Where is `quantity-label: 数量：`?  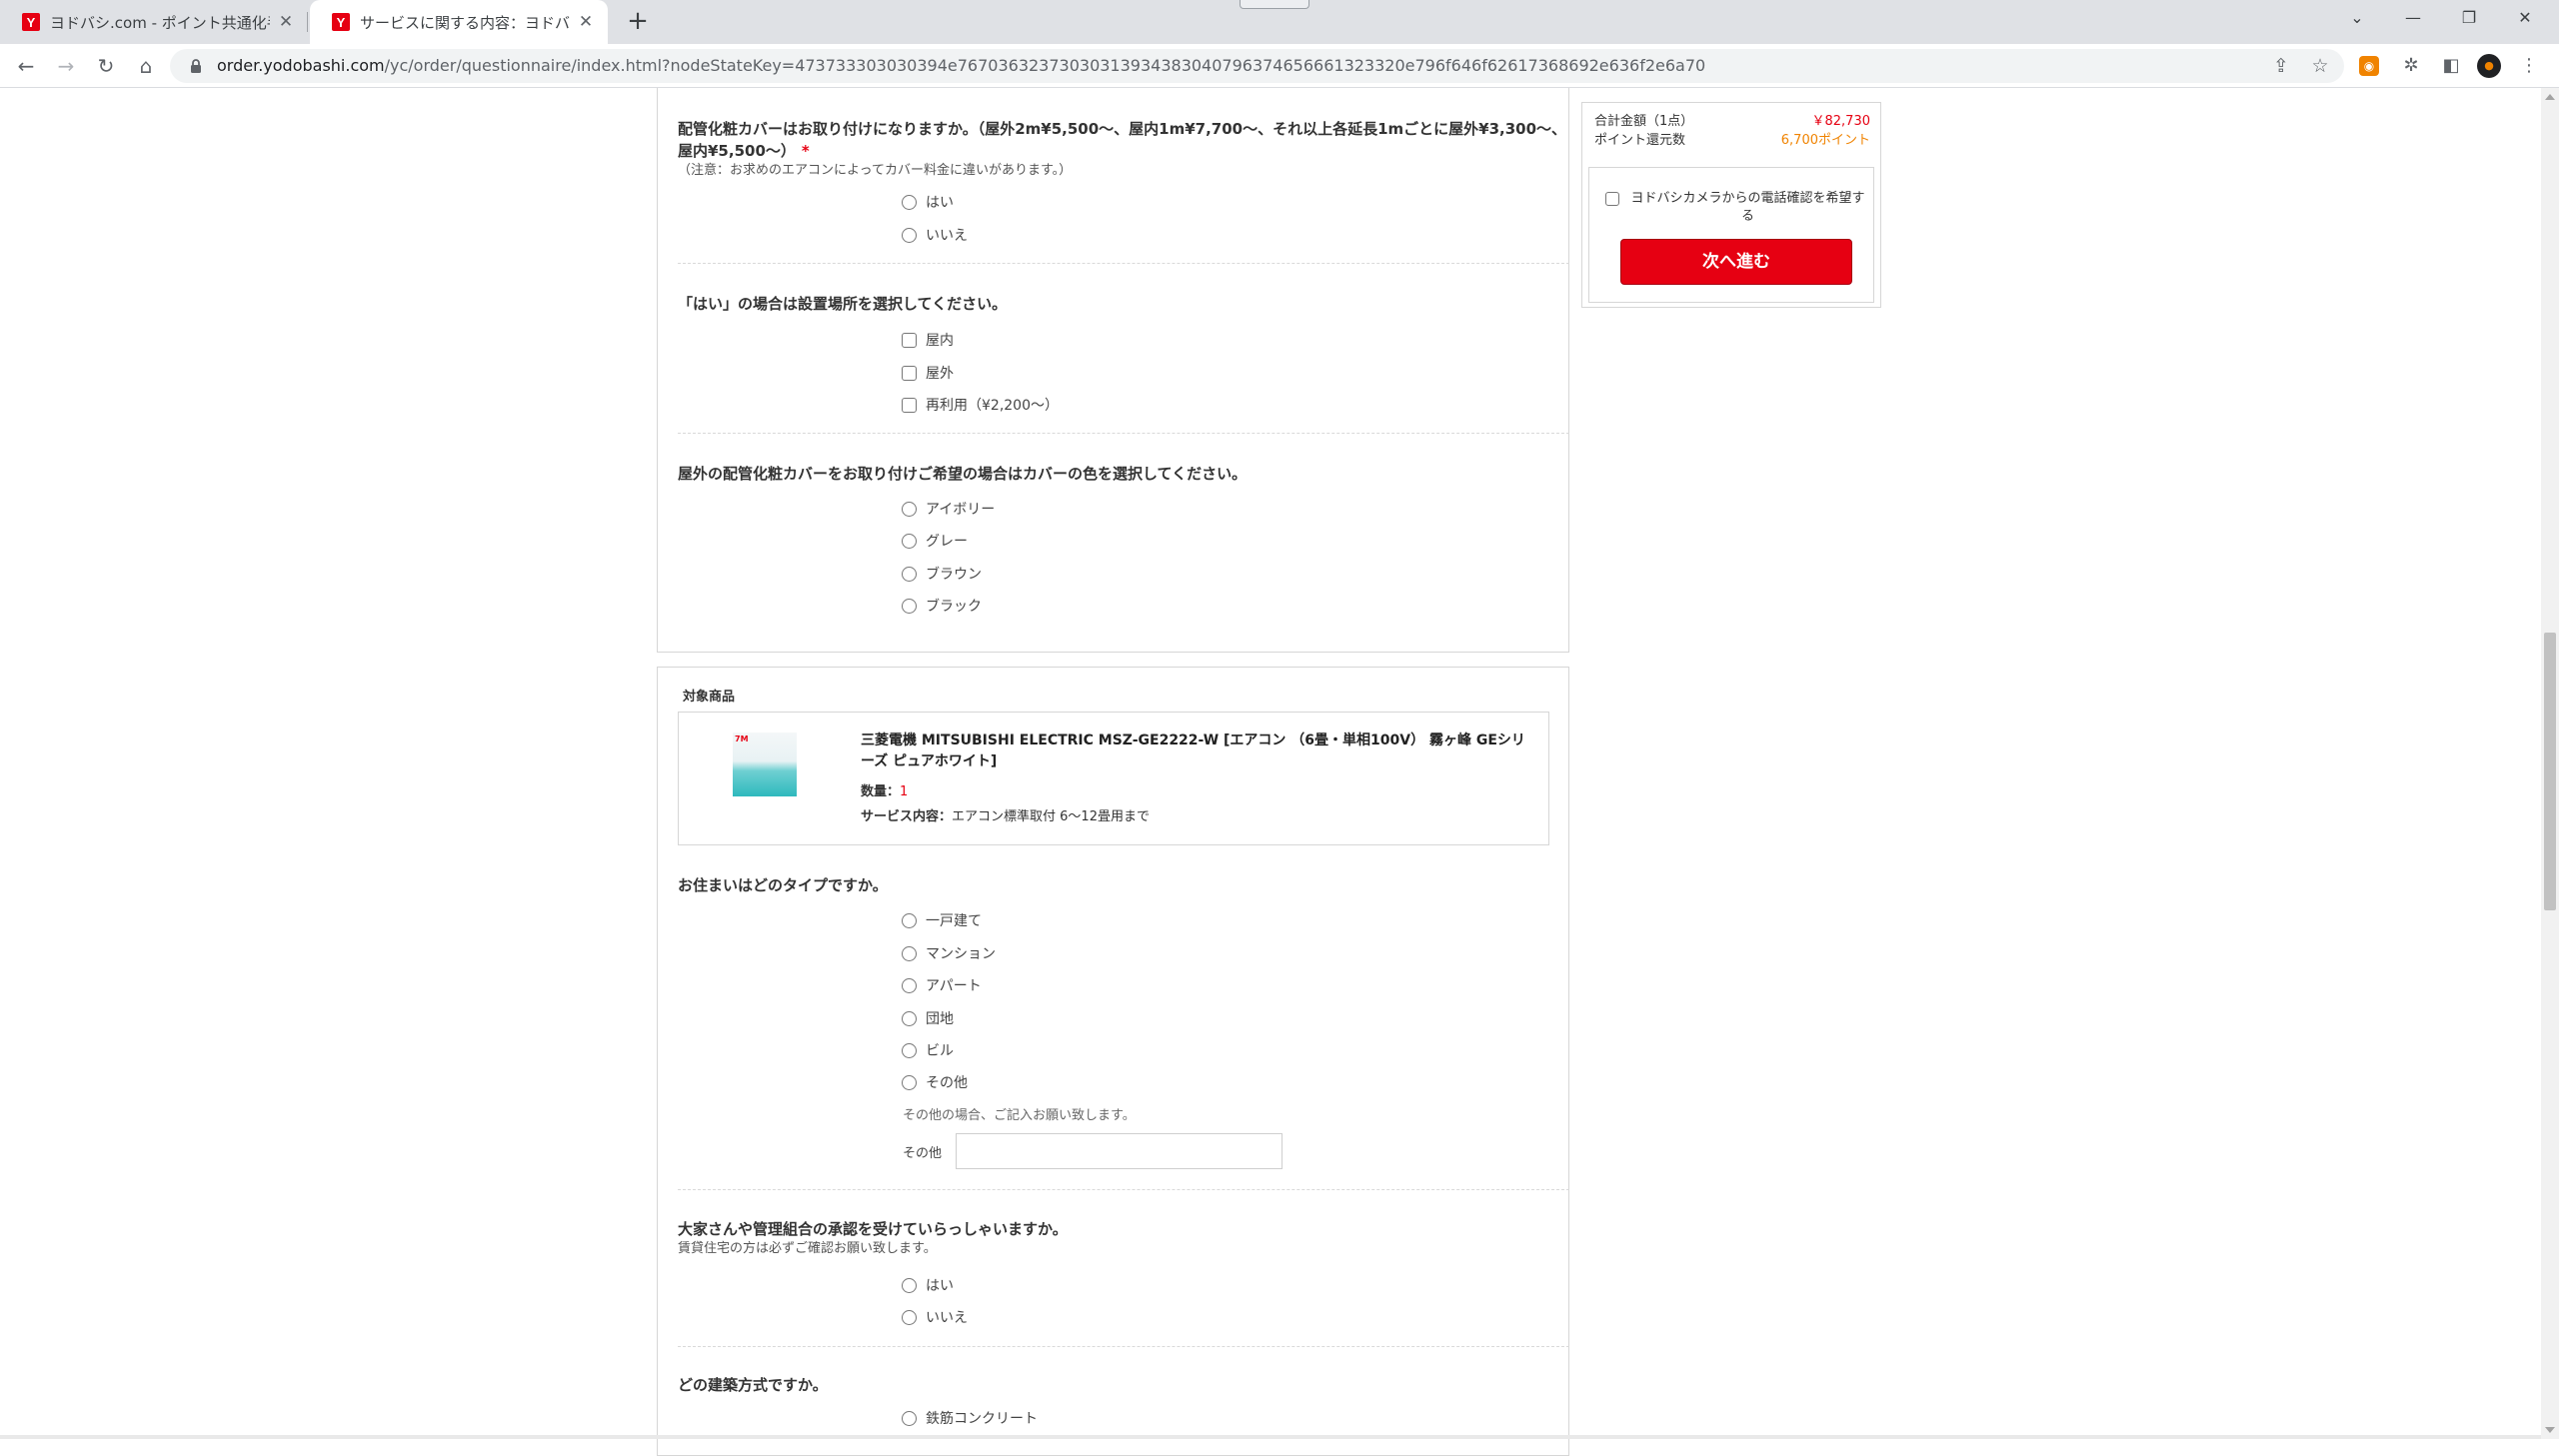 quantity-label: 数量： is located at coordinates (881, 792).